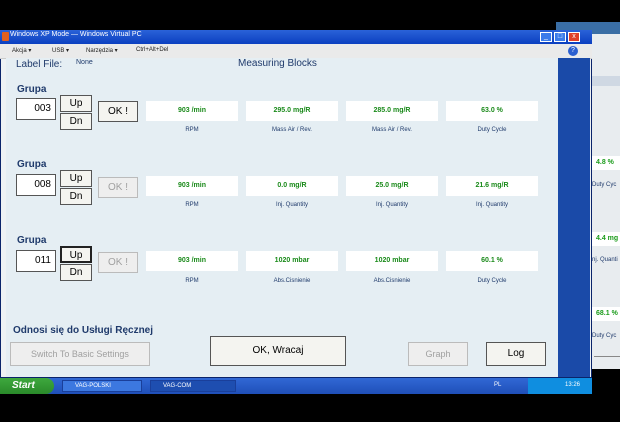 The width and height of the screenshot is (620, 422). Describe the element at coordinates (27, 386) in the screenshot. I see `start-button: Start` at that location.